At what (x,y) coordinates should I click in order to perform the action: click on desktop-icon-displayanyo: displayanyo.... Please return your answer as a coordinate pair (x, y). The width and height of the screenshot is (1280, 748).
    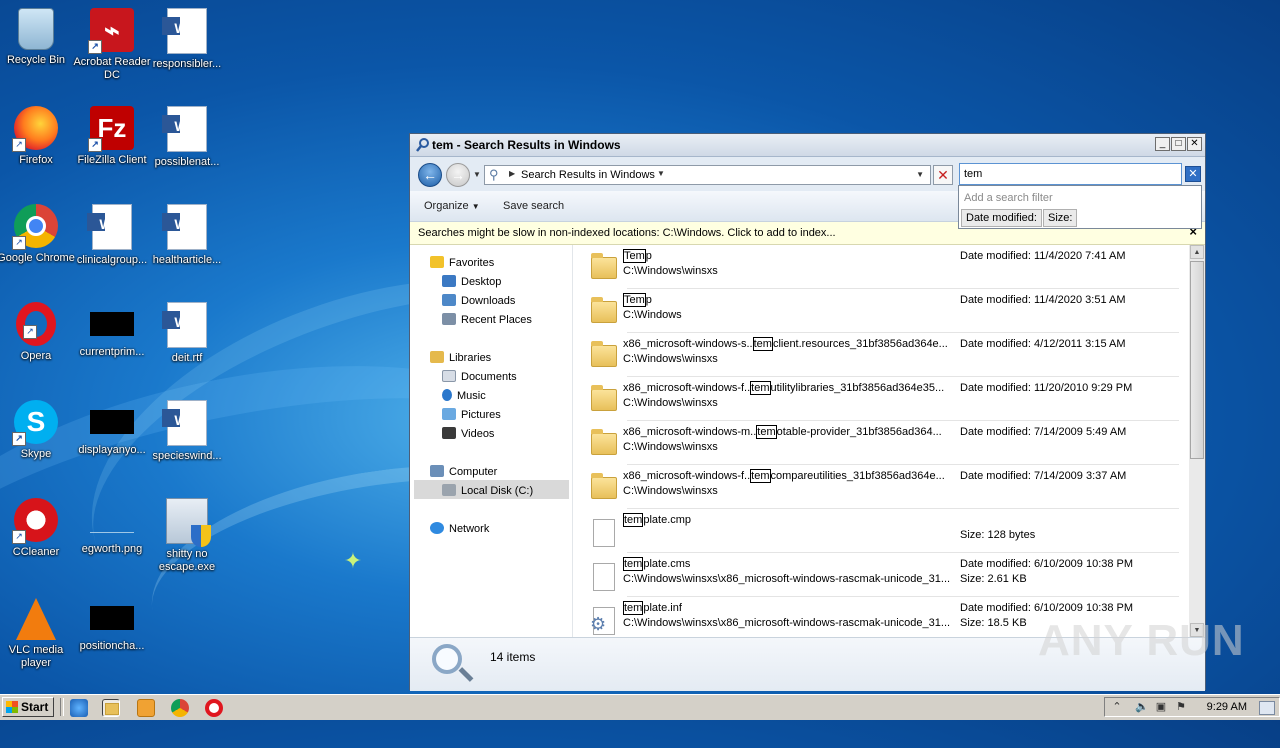
    Looking at the image, I should click on (112, 426).